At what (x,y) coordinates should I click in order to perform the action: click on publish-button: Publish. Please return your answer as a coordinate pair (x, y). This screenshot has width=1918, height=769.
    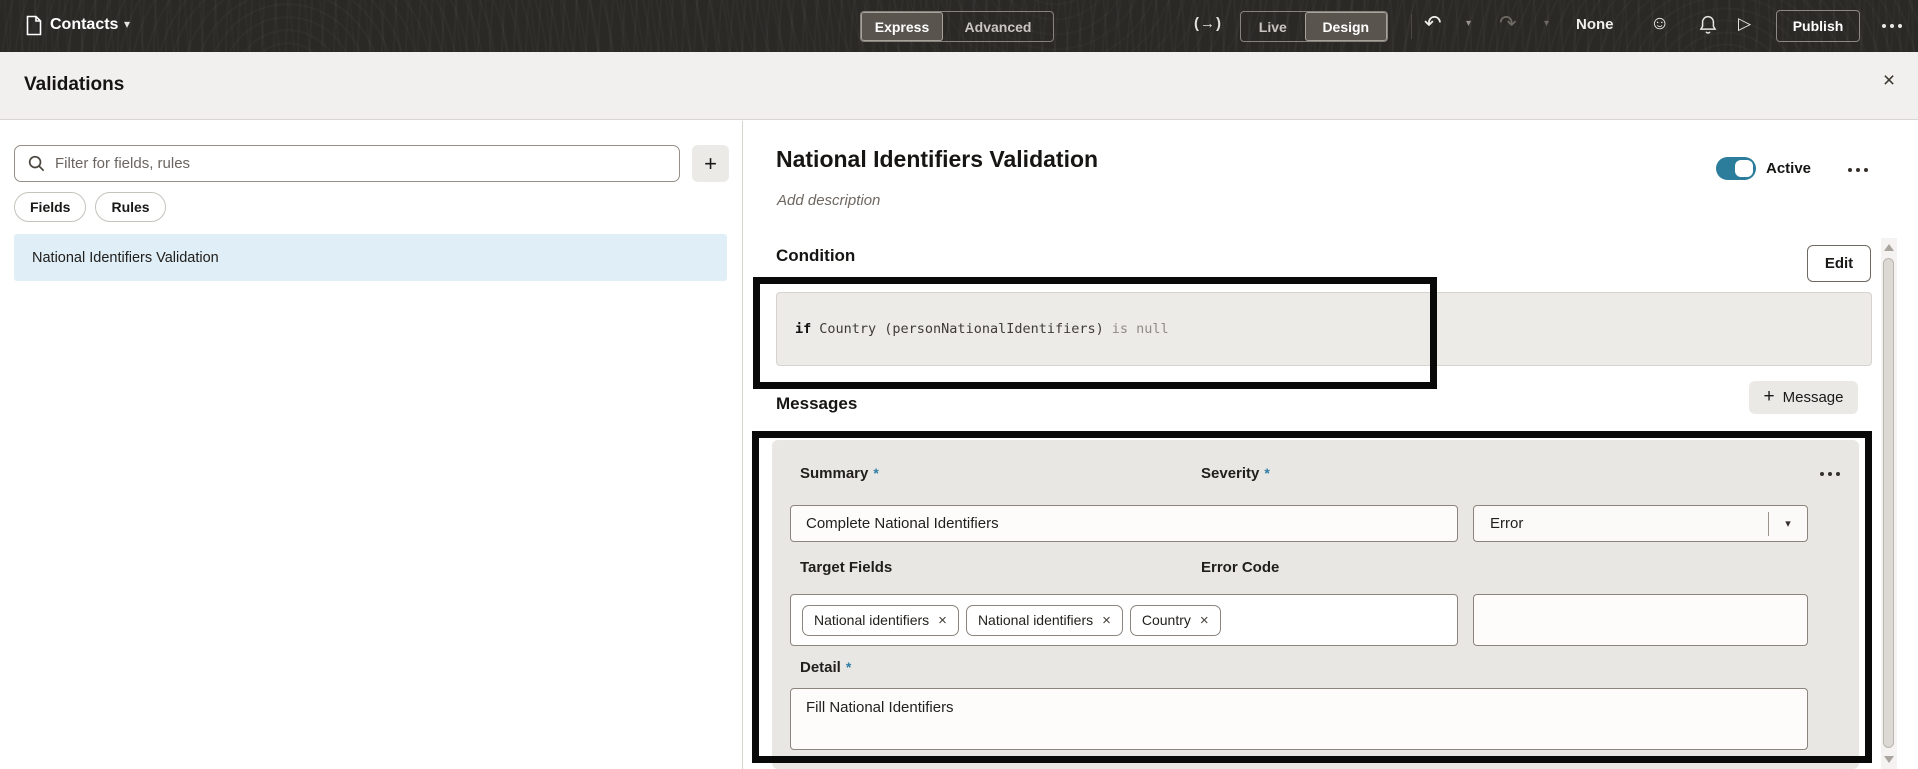
    Looking at the image, I should click on (1818, 26).